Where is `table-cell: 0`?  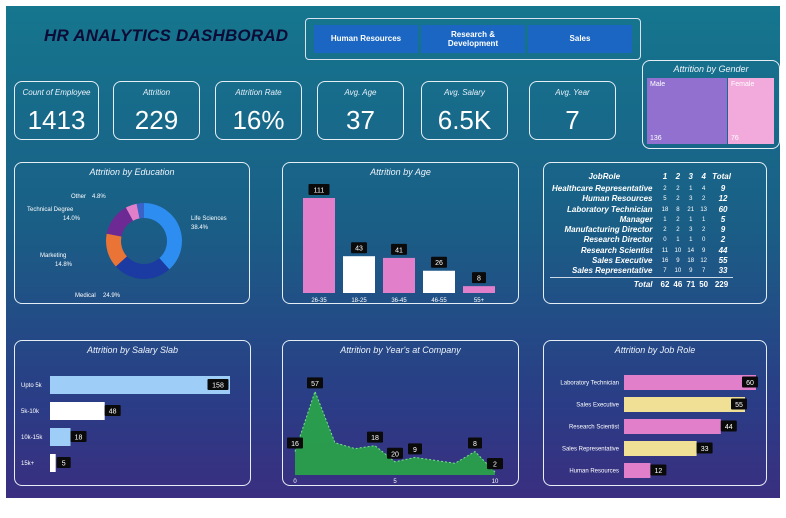 table-cell: 0 is located at coordinates (665, 240).